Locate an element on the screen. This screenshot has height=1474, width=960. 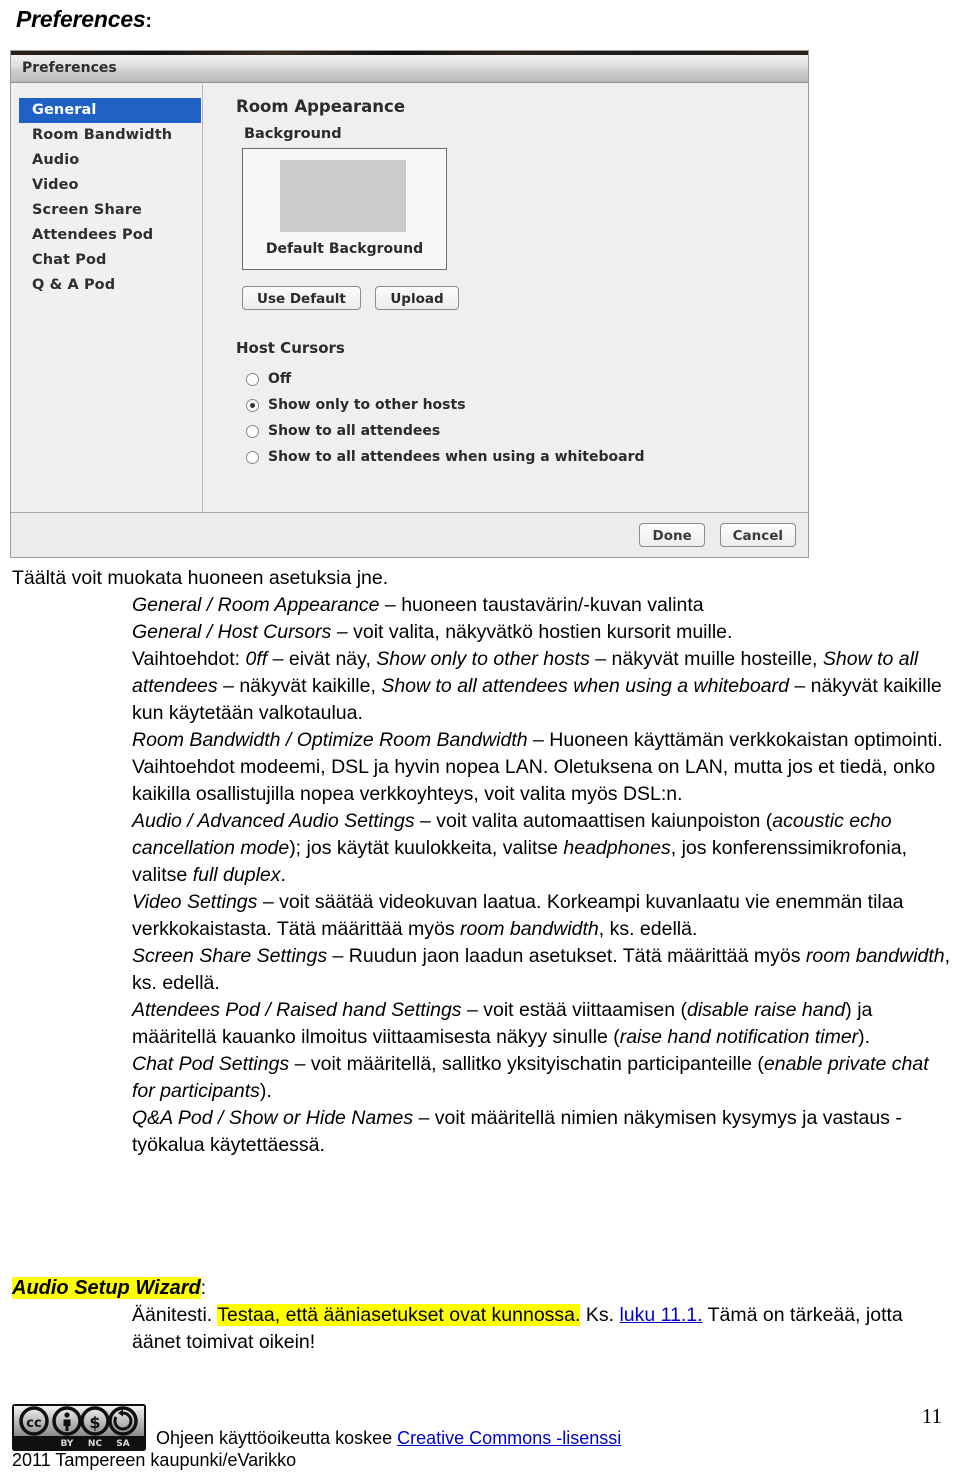
background-preview-box: Default Background is located at coordinates (344, 209).